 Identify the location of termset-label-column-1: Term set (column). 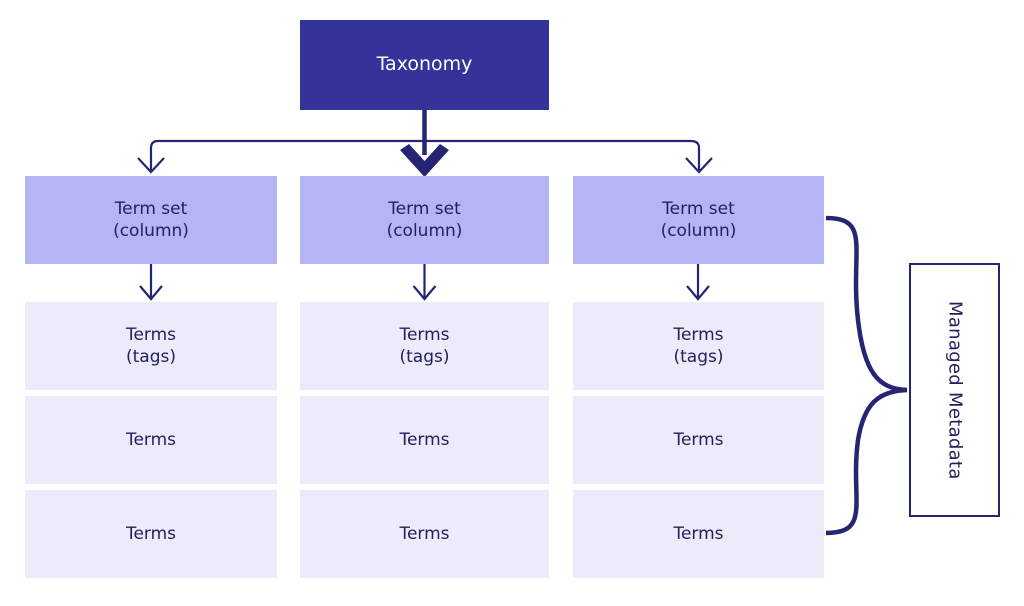
(151, 220).